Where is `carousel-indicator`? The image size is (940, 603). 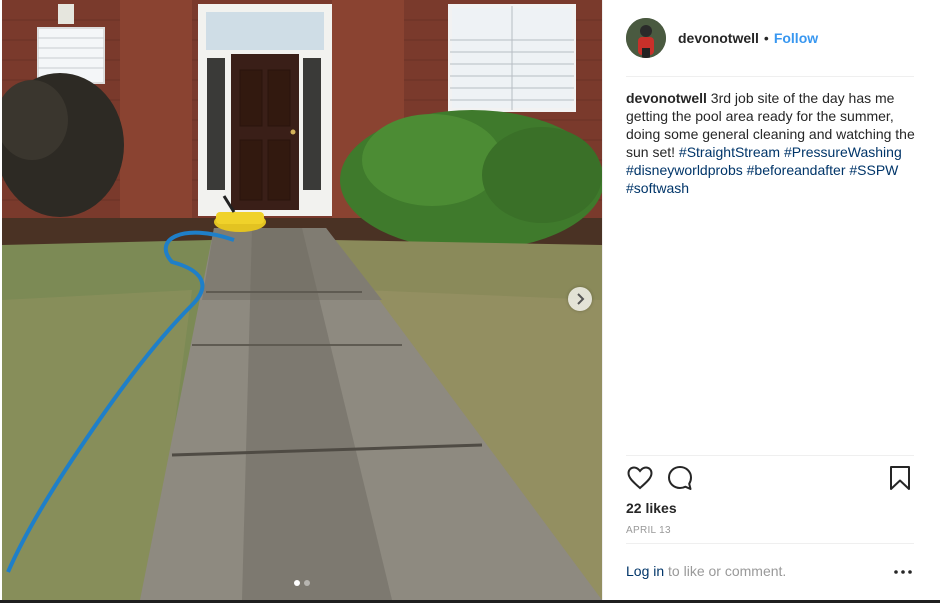
carousel-indicator is located at coordinates (302, 583).